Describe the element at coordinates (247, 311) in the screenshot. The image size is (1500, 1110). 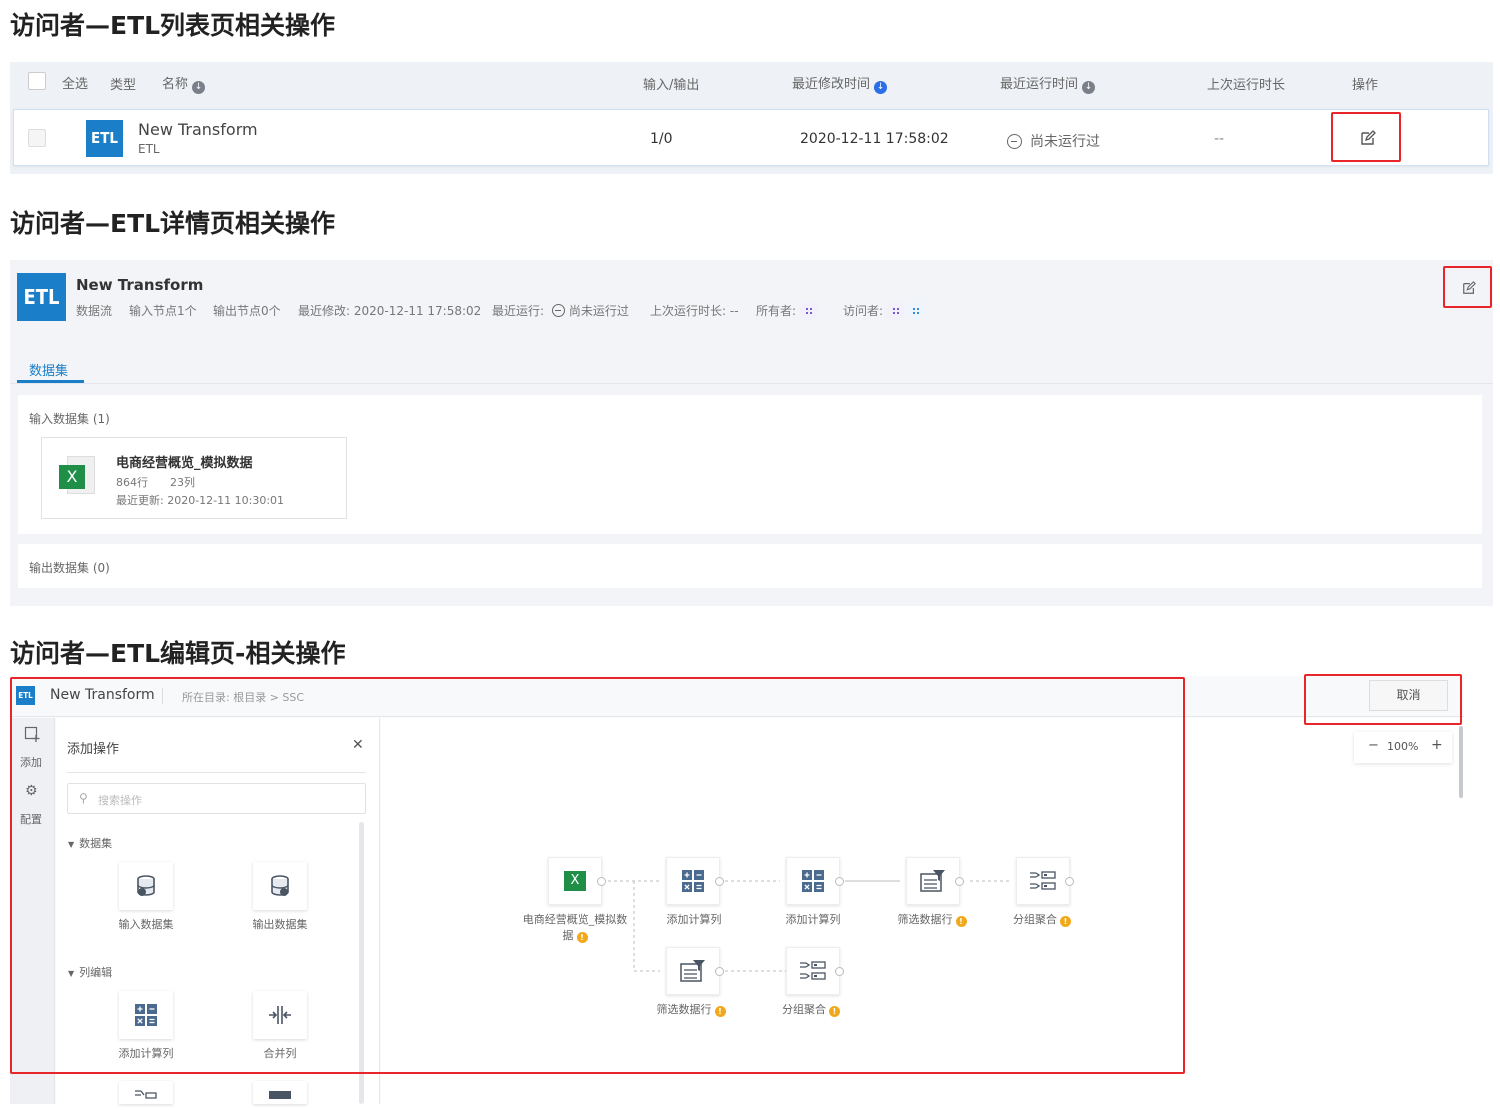
I see `meta-outputs: 输出节点0个` at that location.